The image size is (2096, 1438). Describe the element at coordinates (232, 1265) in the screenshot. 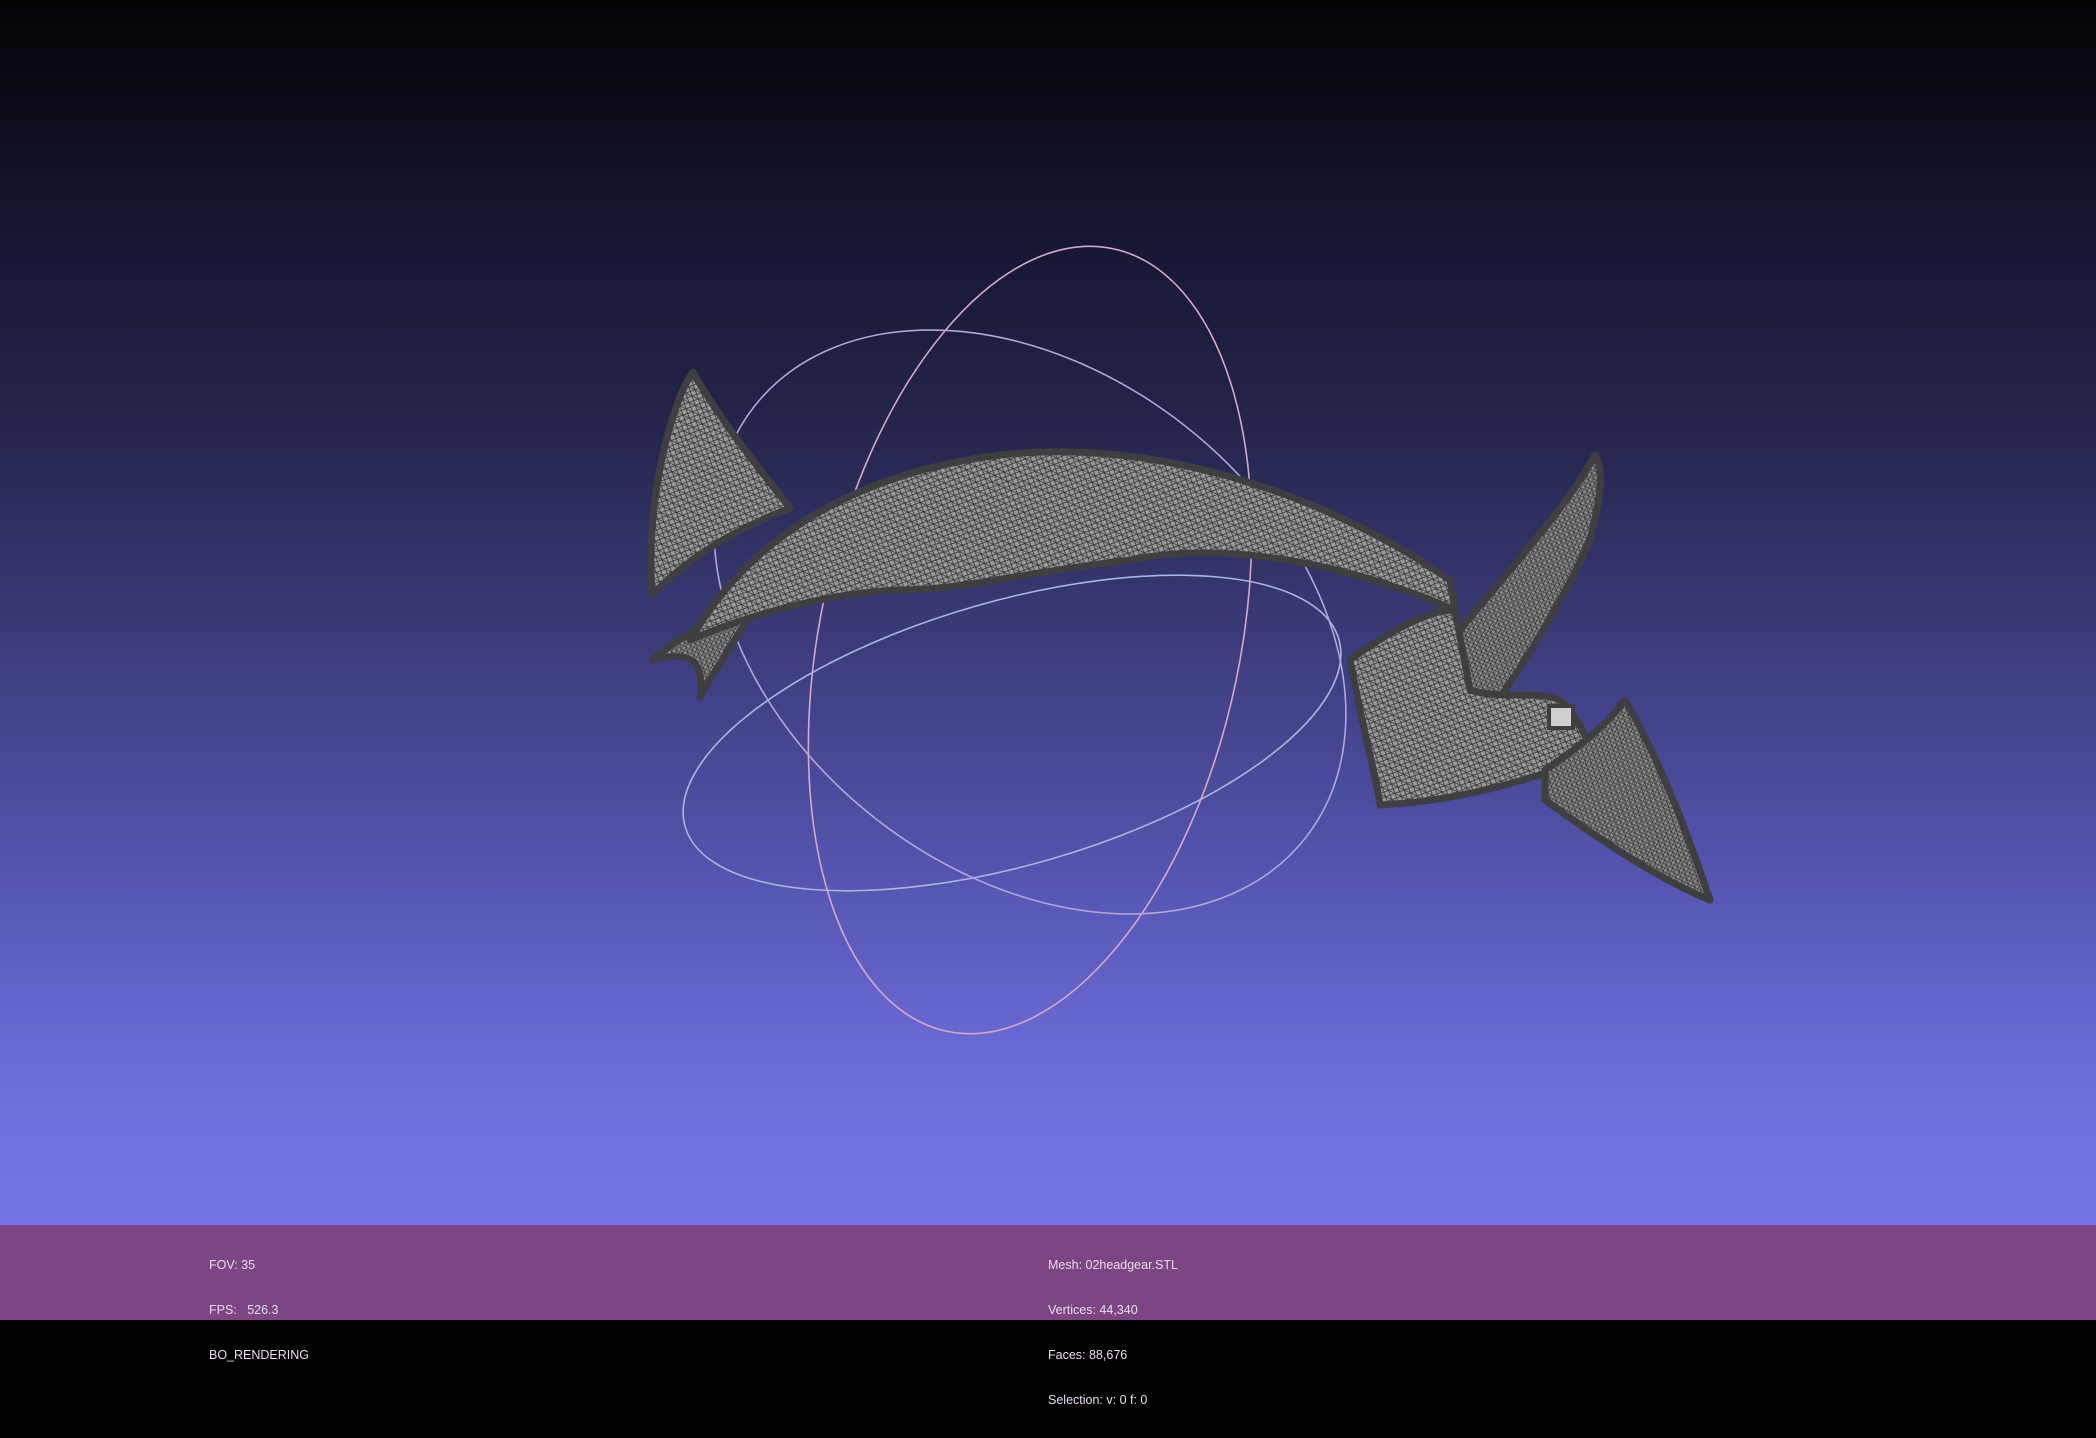

I see `fov-label: FOV: 35` at that location.